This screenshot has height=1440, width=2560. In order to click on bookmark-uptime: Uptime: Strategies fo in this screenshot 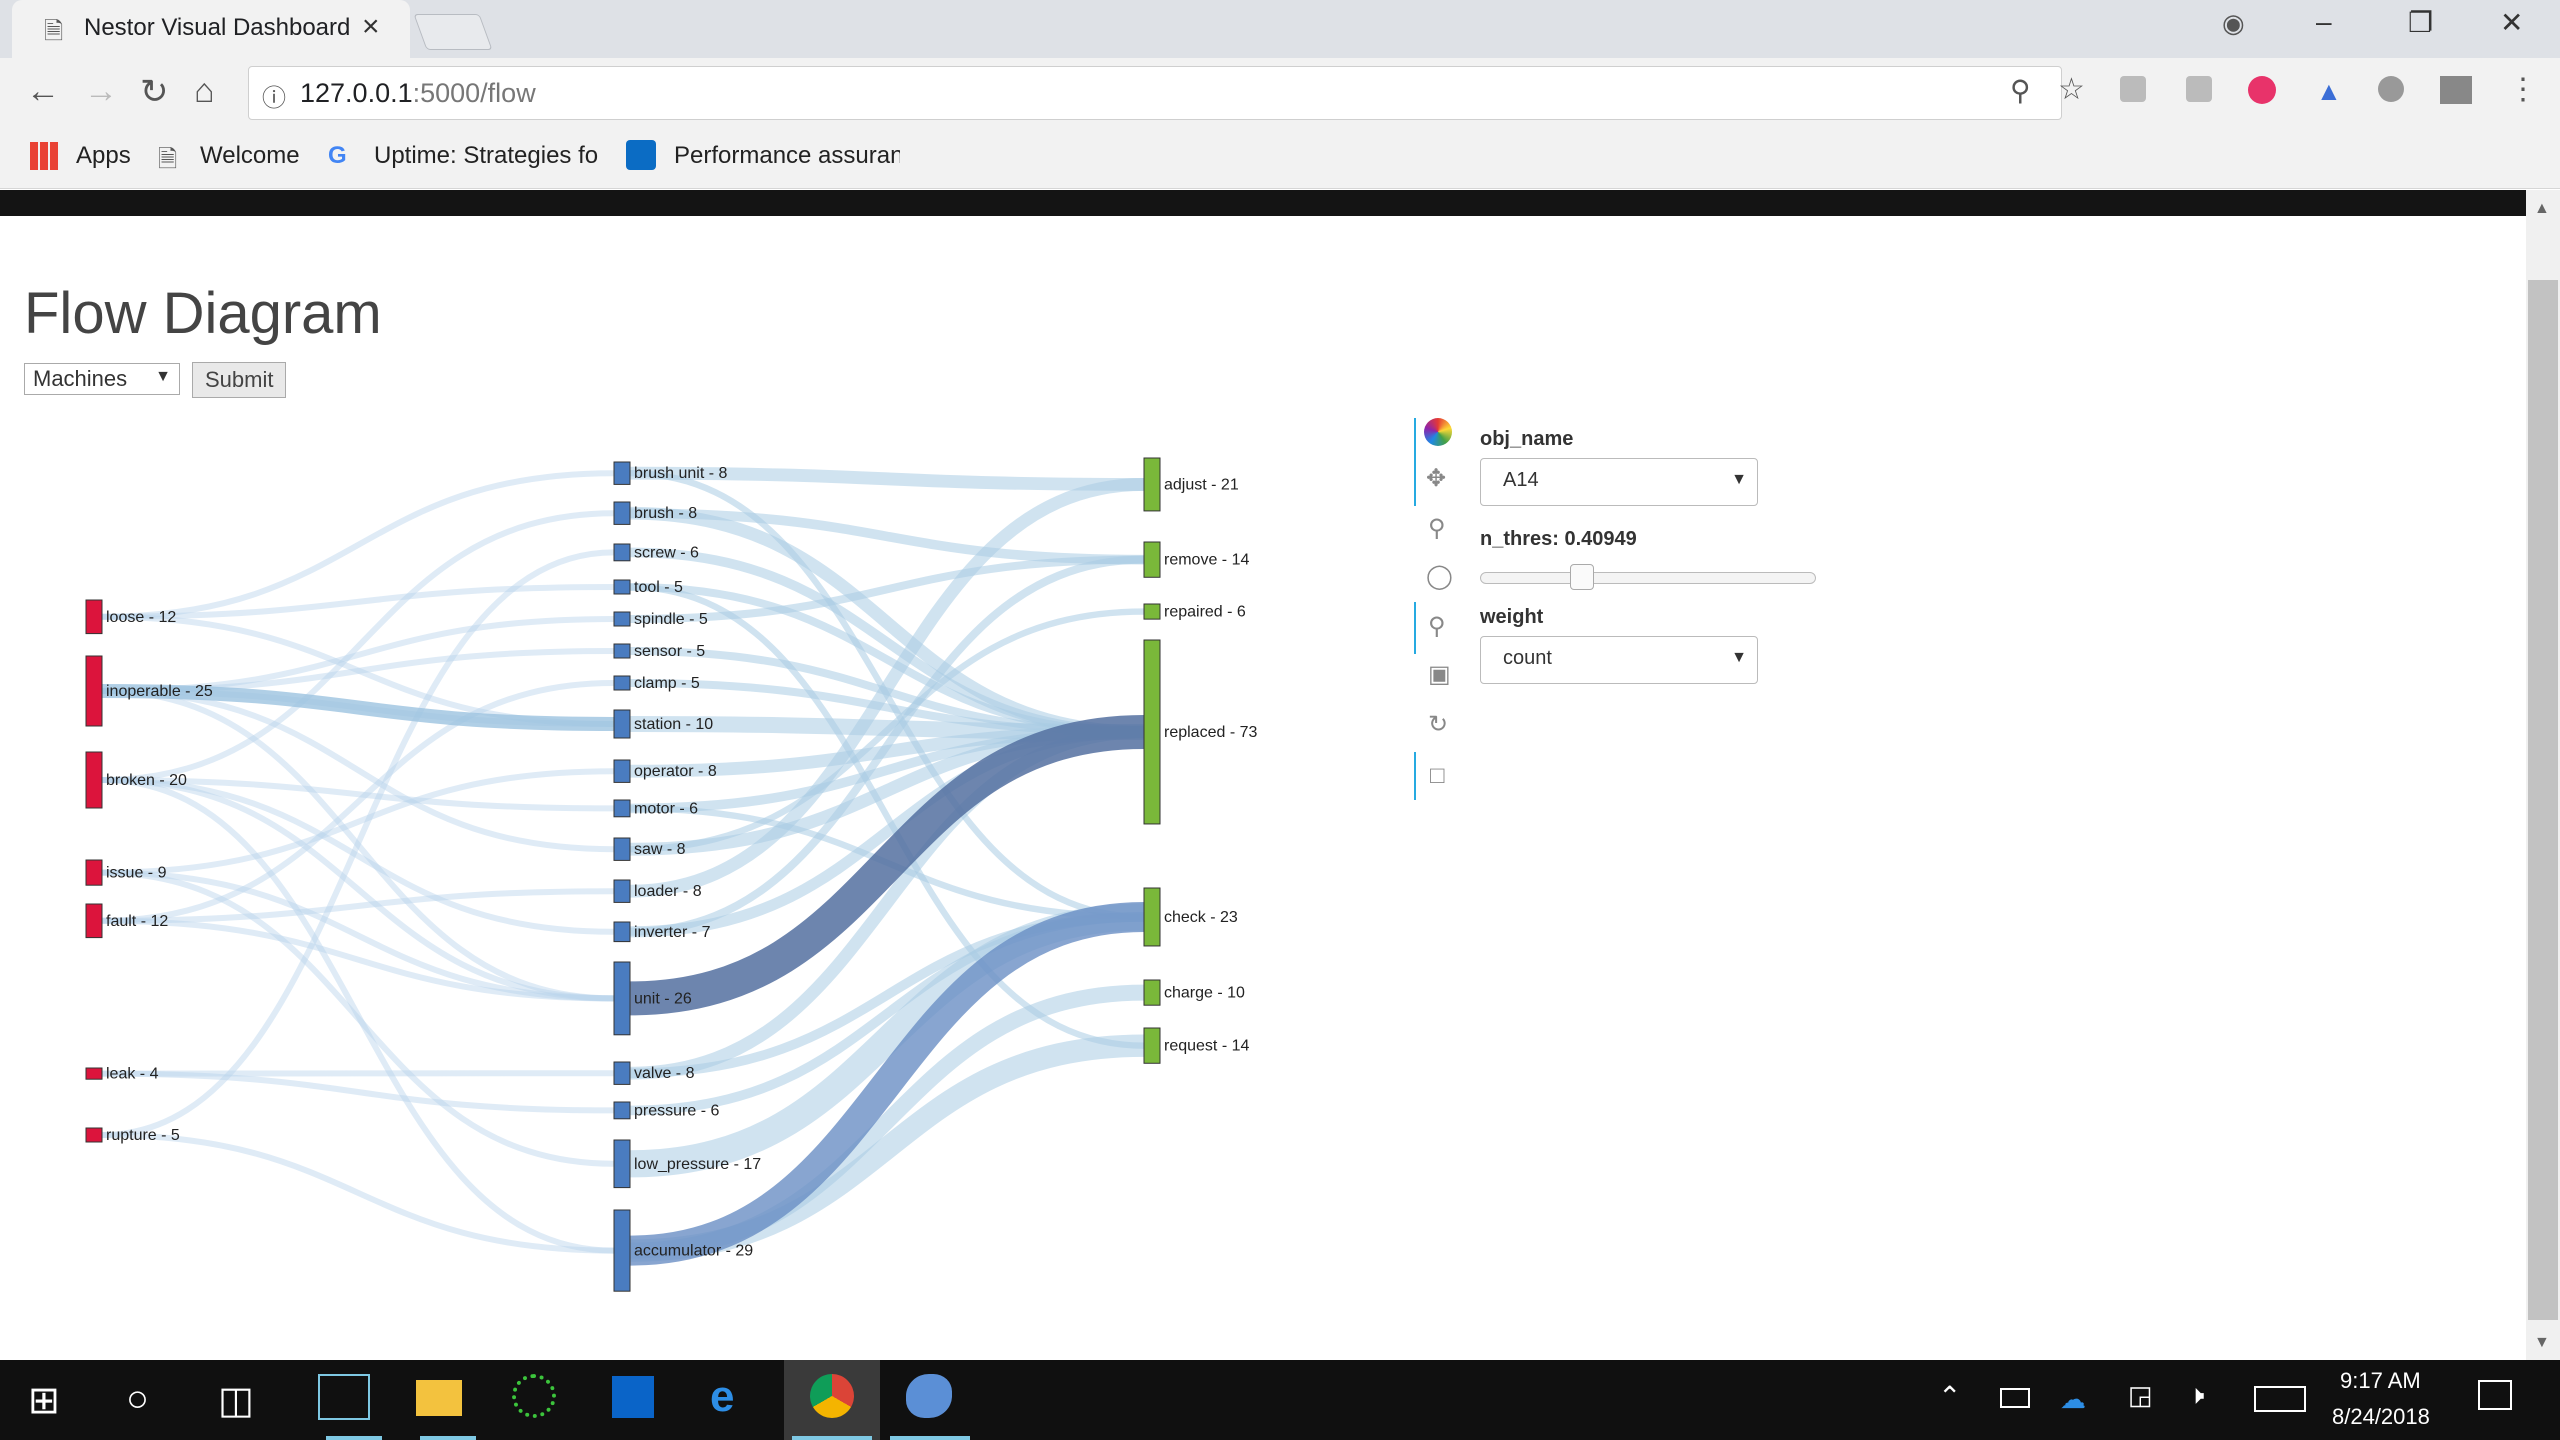, I will do `click(489, 156)`.